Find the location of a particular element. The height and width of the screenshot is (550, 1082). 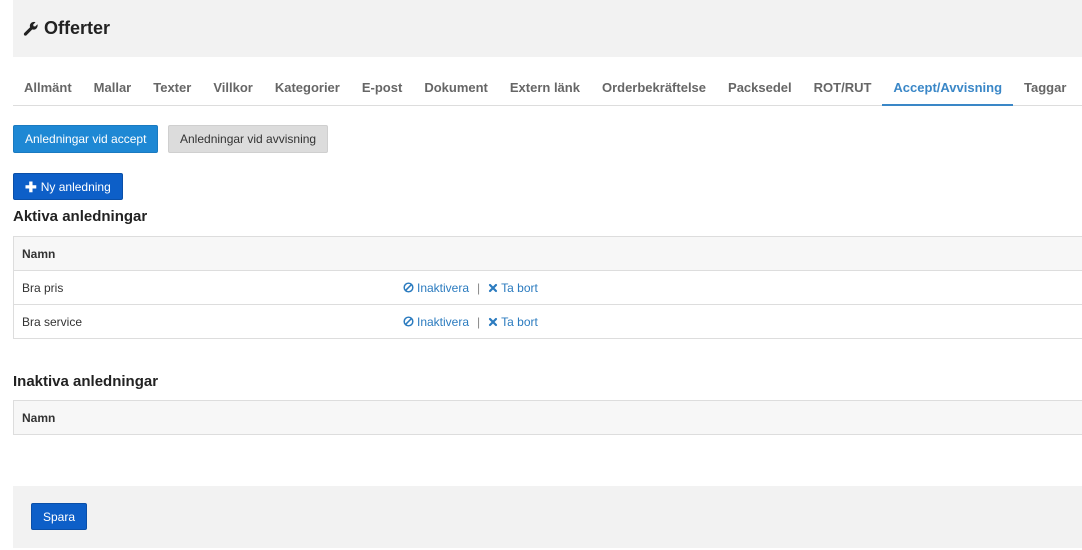

inactive-reasons-table: Namn is located at coordinates (547, 417).